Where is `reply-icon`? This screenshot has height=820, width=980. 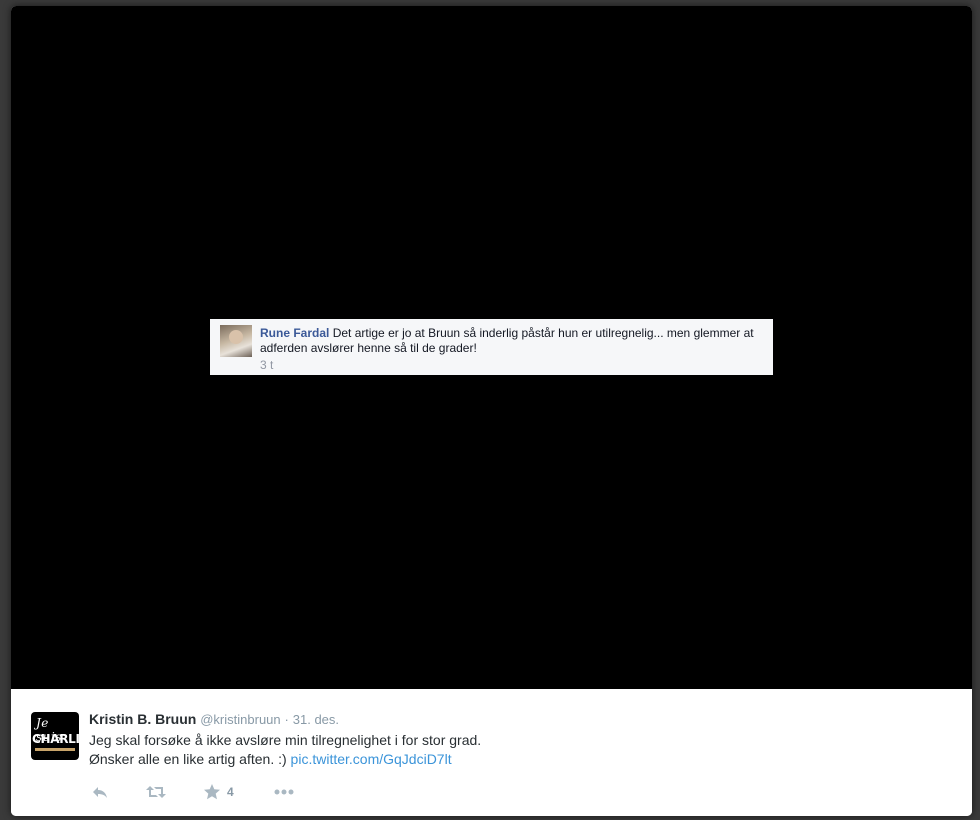 reply-icon is located at coordinates (100, 792).